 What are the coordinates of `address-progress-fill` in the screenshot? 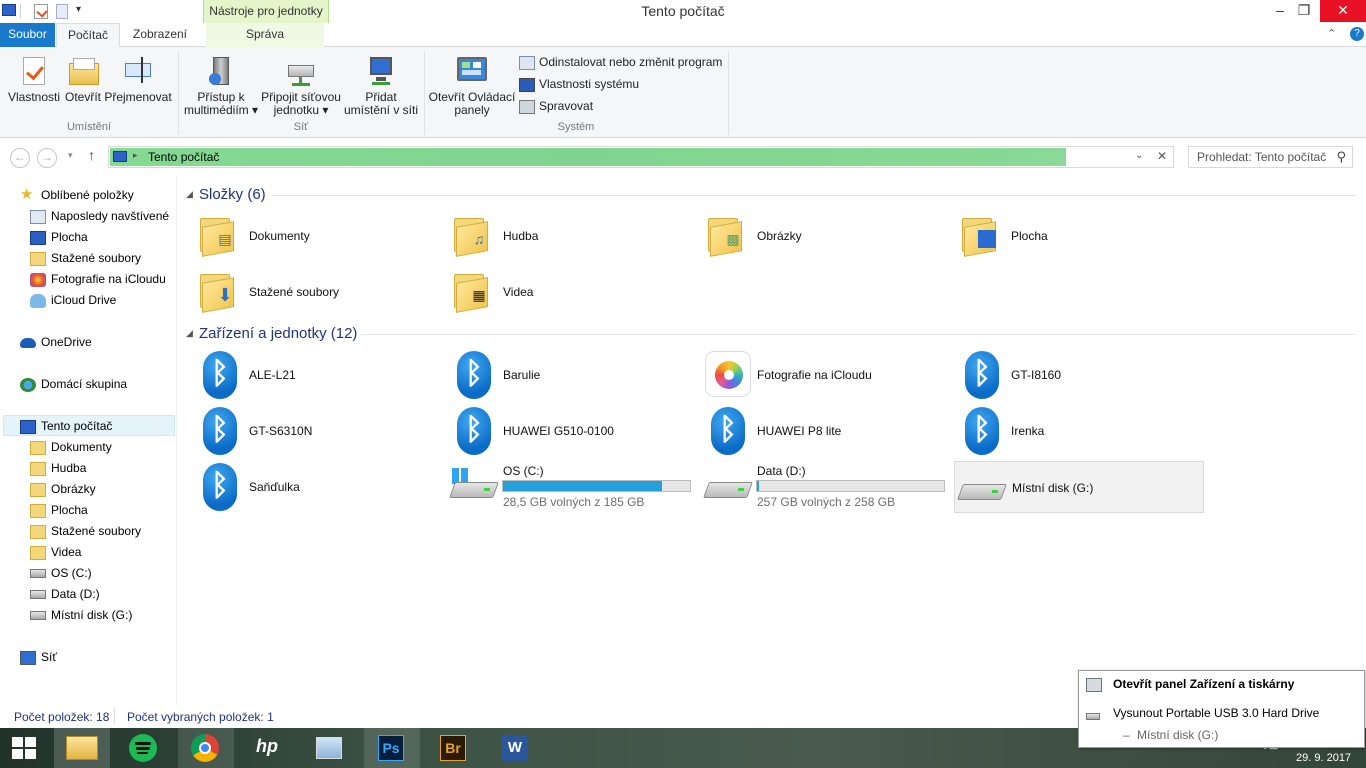 It's located at (588, 157).